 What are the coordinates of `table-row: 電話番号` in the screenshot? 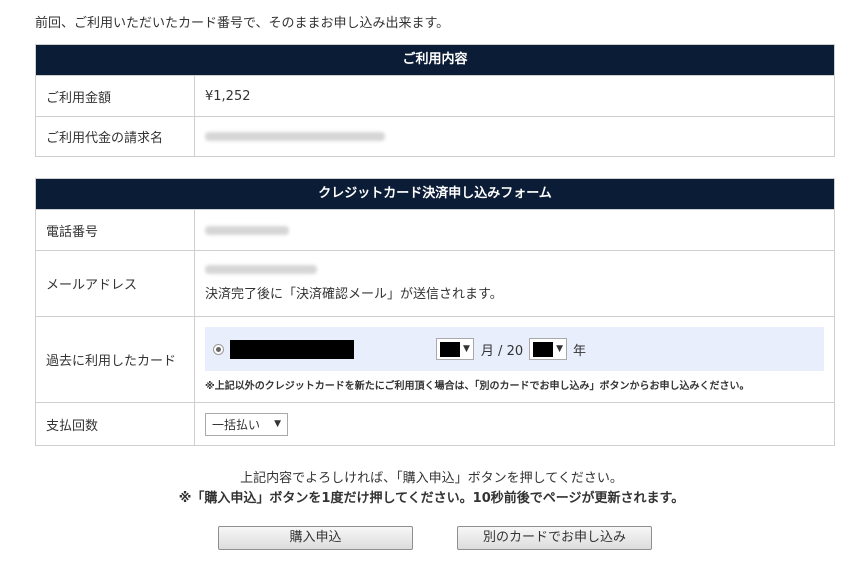 It's located at (435, 229).